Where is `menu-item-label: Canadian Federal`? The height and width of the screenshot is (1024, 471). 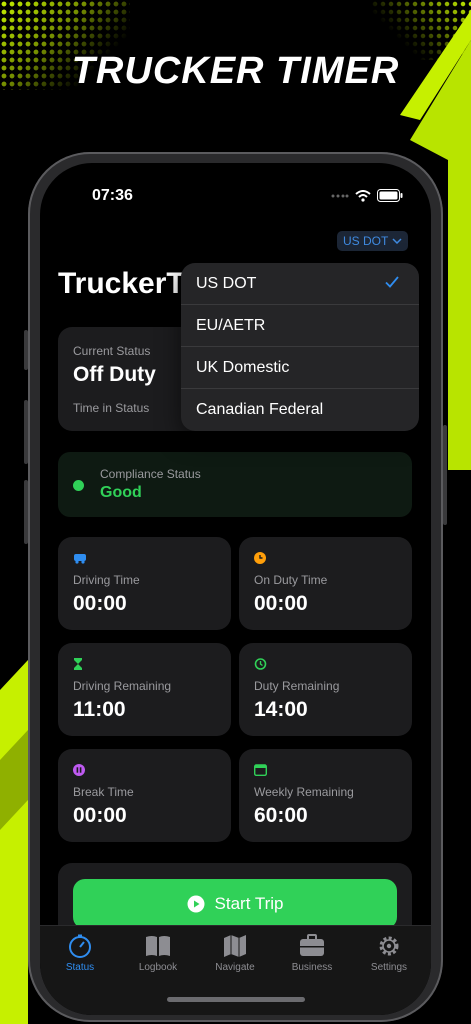
menu-item-label: Canadian Federal is located at coordinates (260, 409).